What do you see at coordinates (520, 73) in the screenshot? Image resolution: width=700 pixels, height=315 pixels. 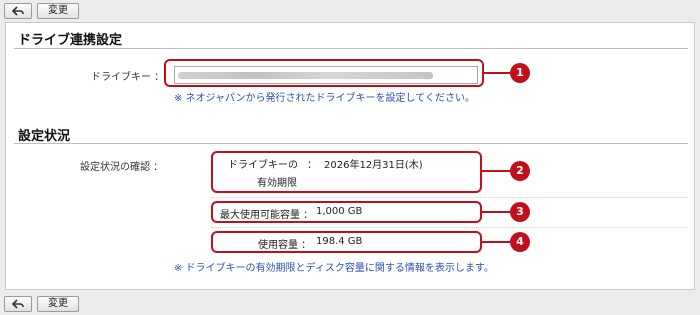 I see `callout-badge-1: 1` at bounding box center [520, 73].